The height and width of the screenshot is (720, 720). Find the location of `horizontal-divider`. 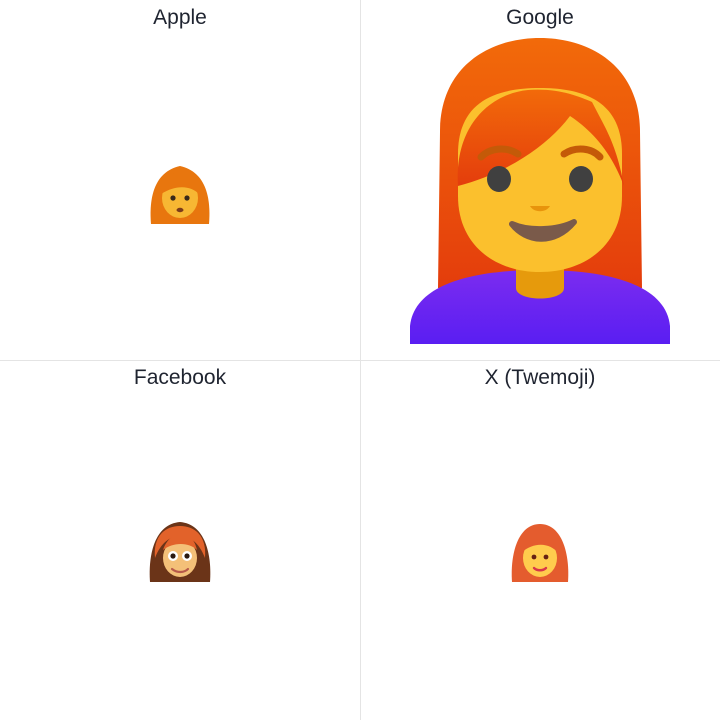

horizontal-divider is located at coordinates (360, 360).